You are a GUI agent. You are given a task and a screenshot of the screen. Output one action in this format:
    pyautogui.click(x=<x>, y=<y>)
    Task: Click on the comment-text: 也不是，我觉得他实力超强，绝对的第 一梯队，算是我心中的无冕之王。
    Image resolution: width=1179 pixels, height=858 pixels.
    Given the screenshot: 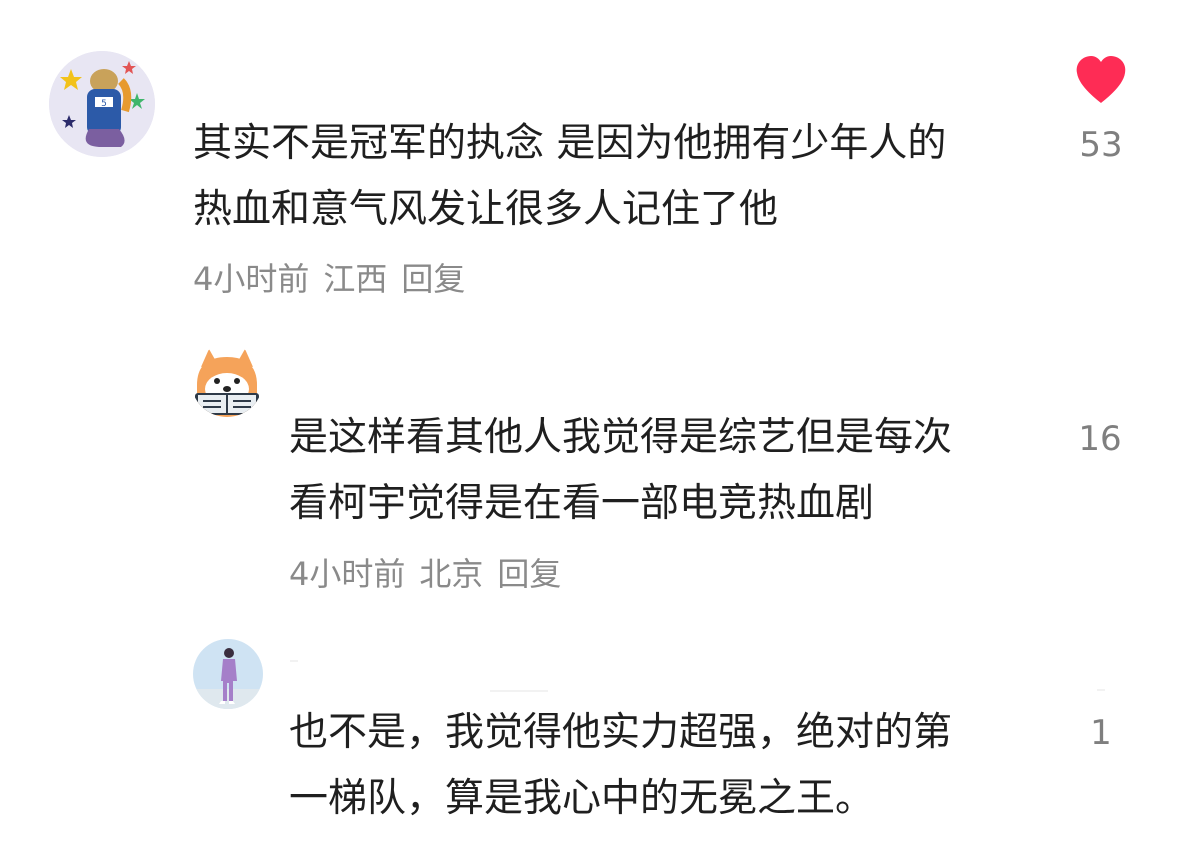 What is the action you would take?
    pyautogui.click(x=620, y=766)
    